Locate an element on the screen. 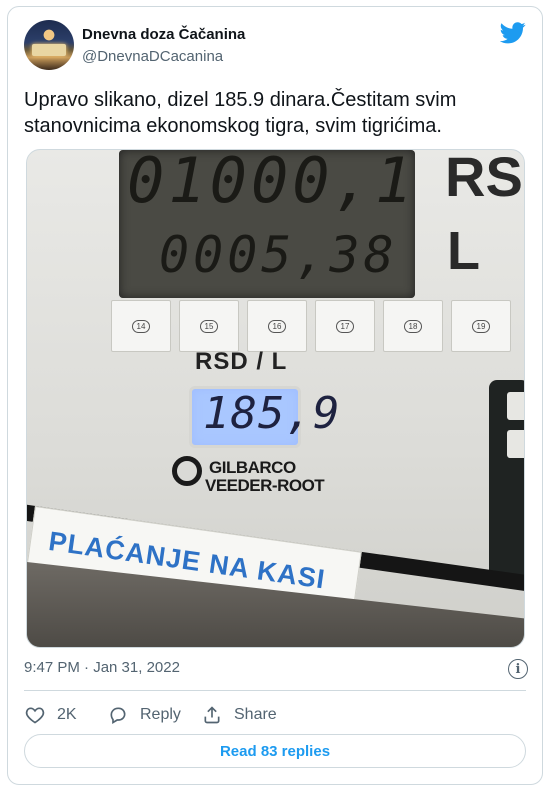 The width and height of the screenshot is (550, 791). like-button: 2K is located at coordinates (51, 715).